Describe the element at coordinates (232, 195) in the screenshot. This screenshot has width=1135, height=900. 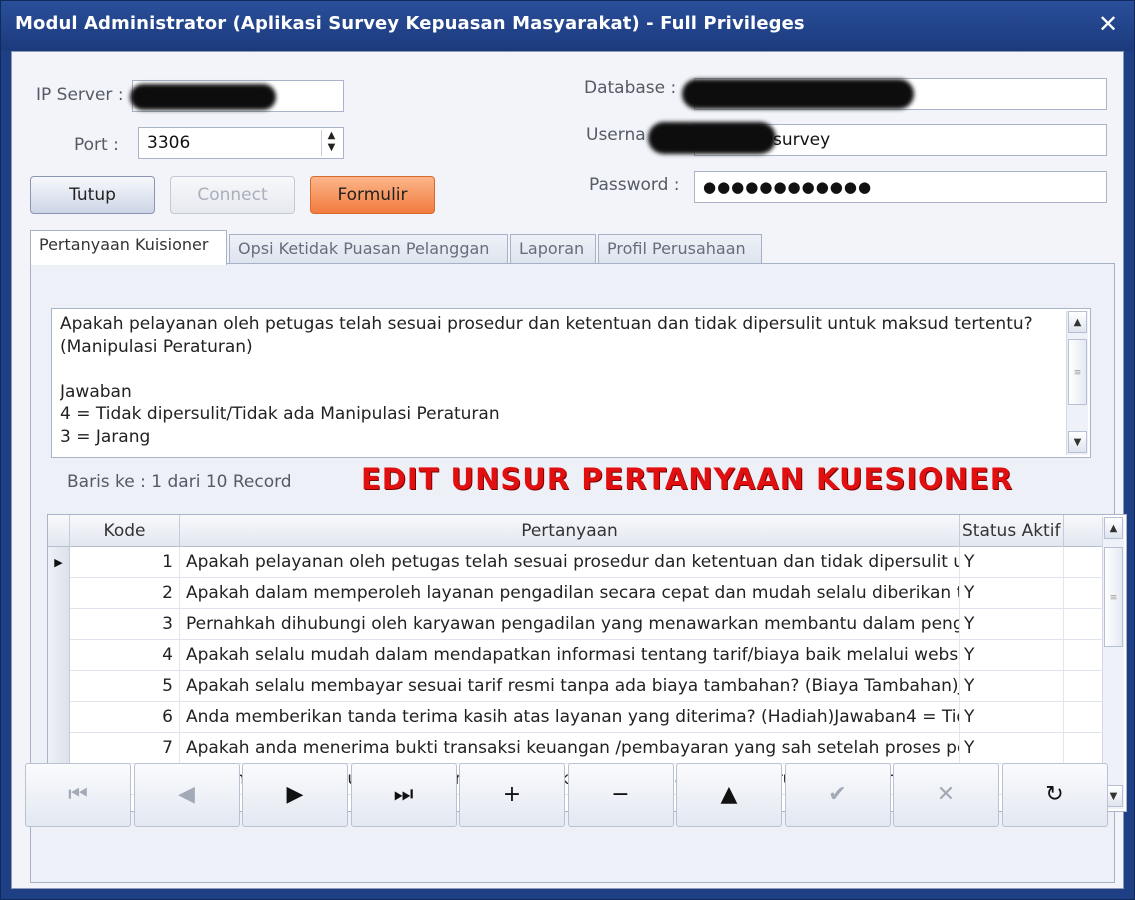
I see `connect-button: Connect` at that location.